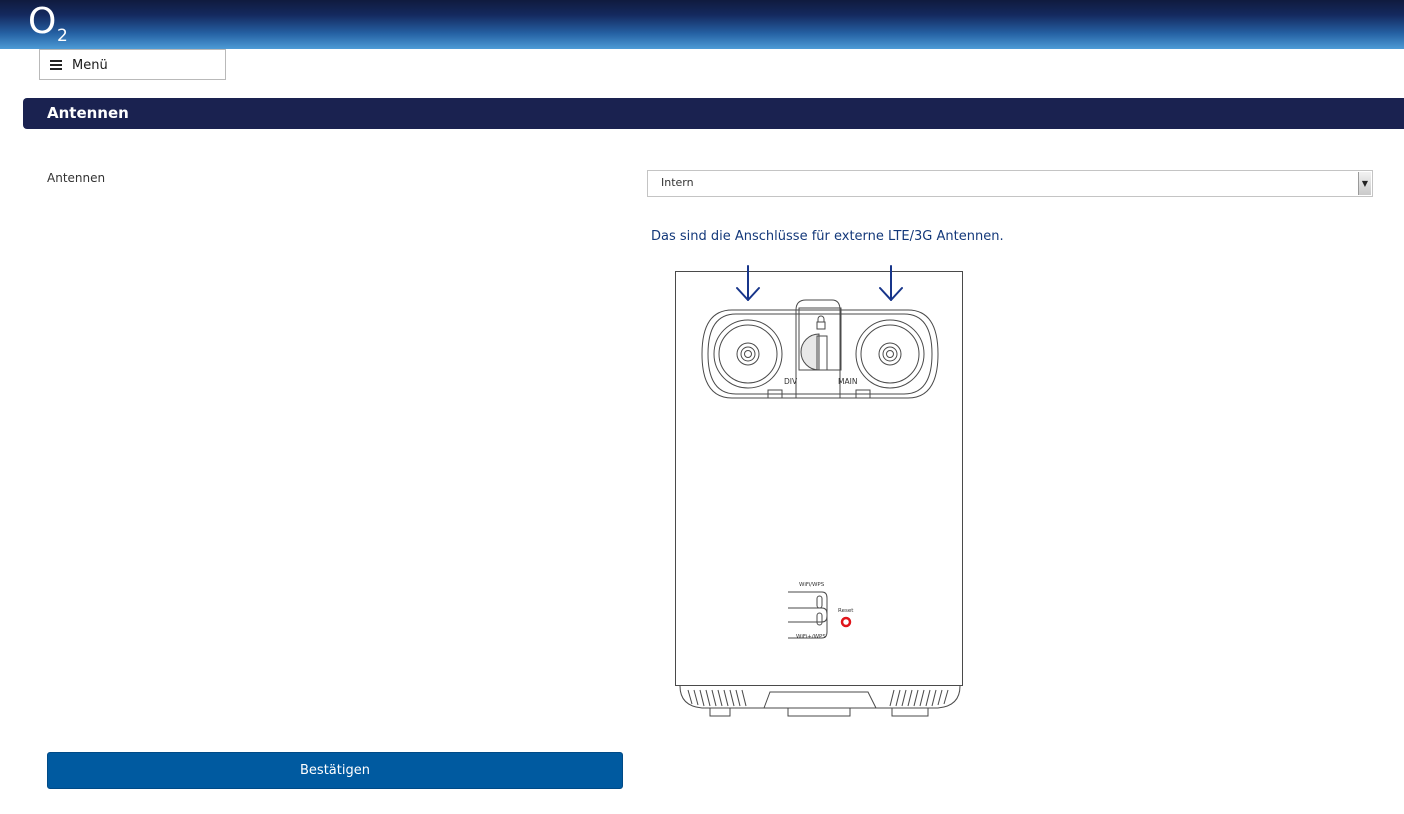 The image size is (1404, 814). Describe the element at coordinates (791, 381) in the screenshot. I see `div-port-label: DIV` at that location.